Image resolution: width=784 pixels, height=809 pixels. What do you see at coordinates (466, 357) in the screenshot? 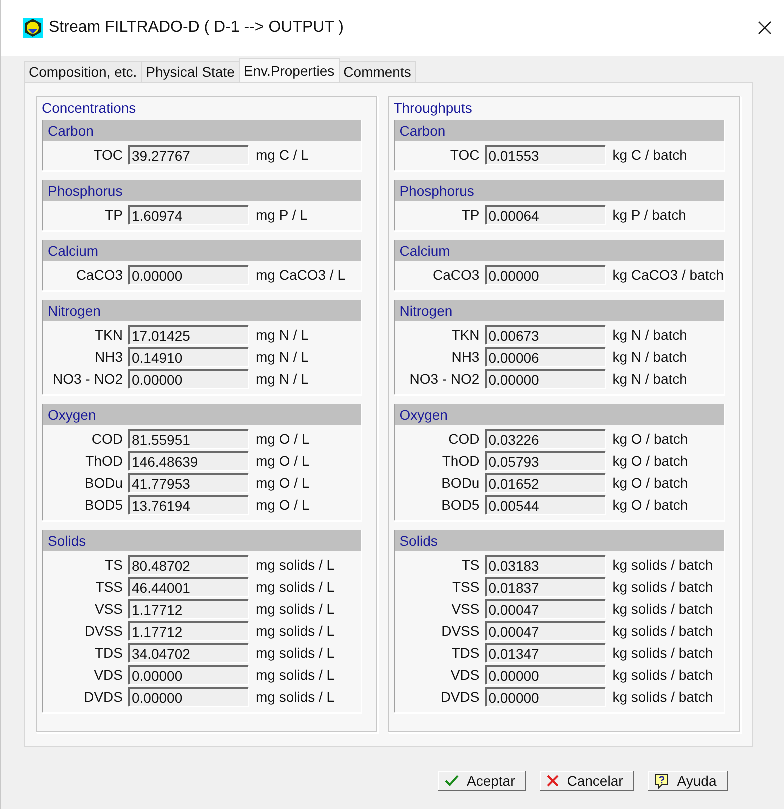
I see `field-label: NH3` at bounding box center [466, 357].